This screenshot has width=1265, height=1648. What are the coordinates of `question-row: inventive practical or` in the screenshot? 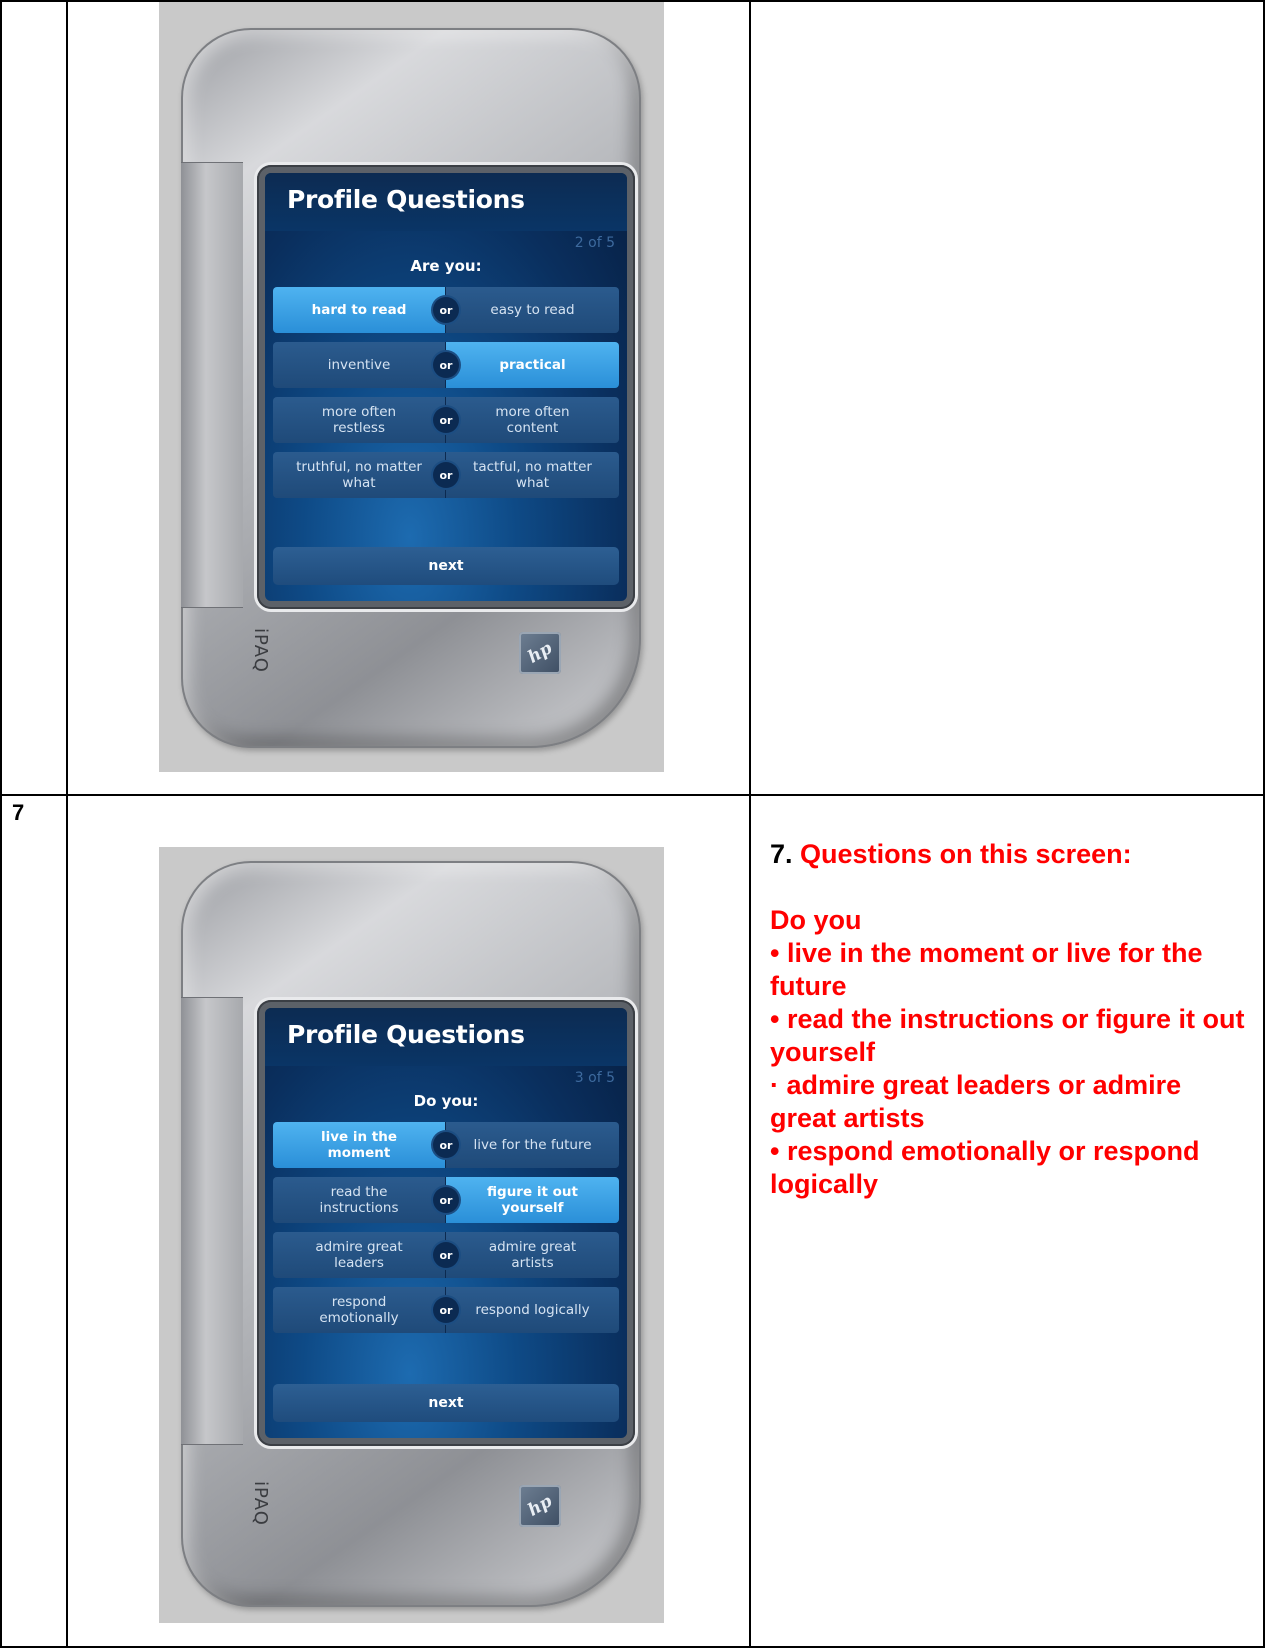 It's located at (446, 365).